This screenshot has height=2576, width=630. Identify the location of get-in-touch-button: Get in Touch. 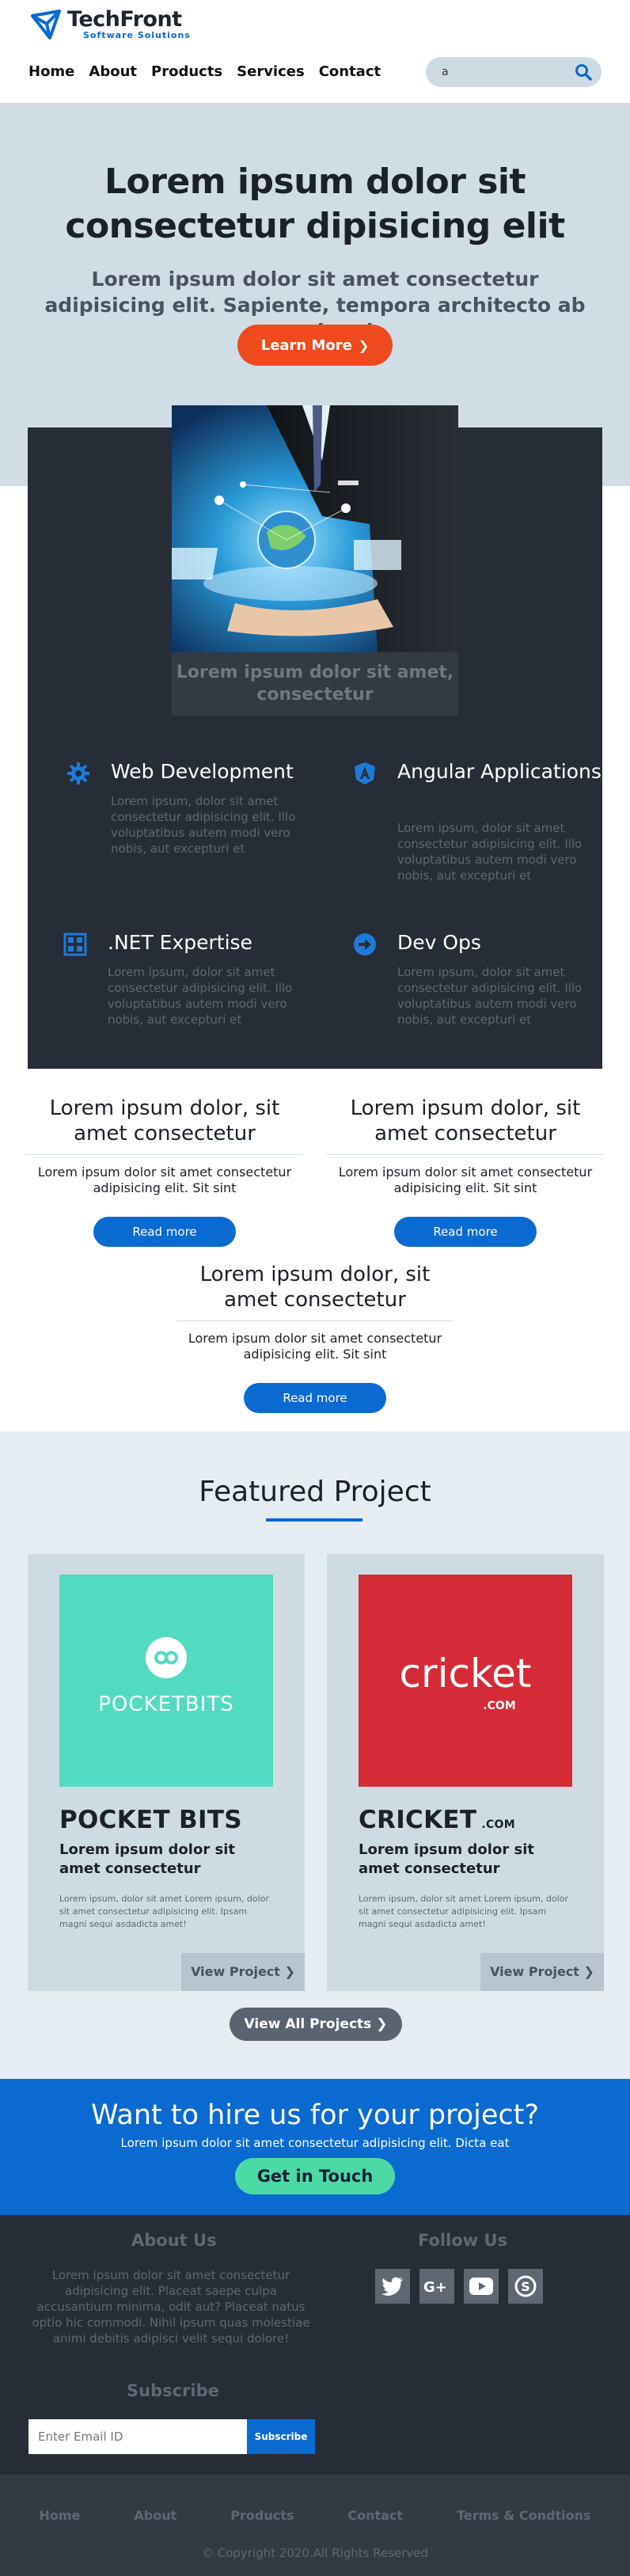
(315, 2176).